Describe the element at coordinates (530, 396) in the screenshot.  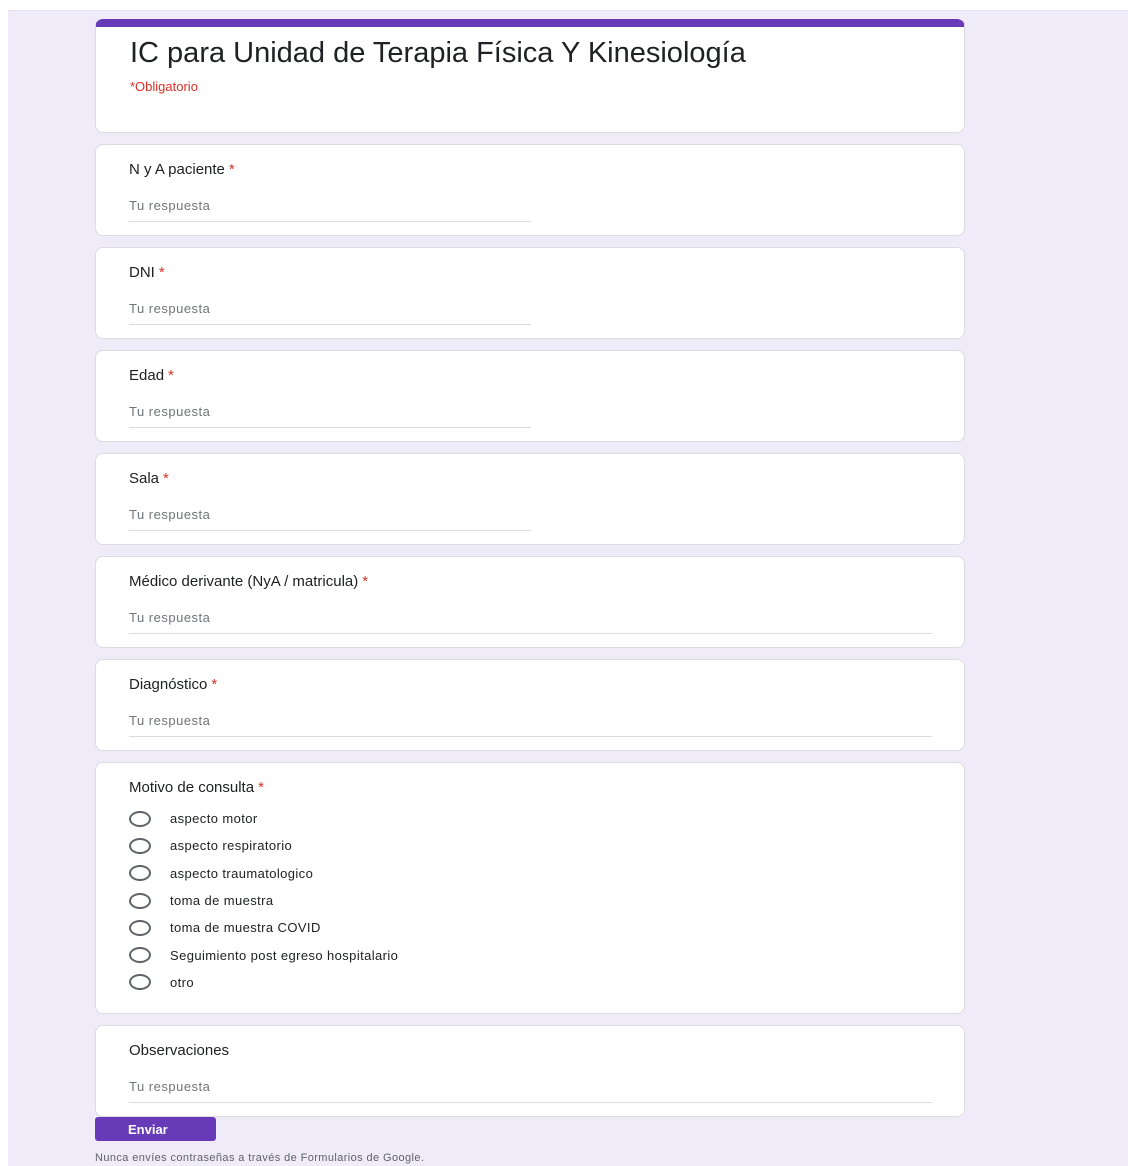
I see `question-edad: Edad * Tu respuesta` at that location.